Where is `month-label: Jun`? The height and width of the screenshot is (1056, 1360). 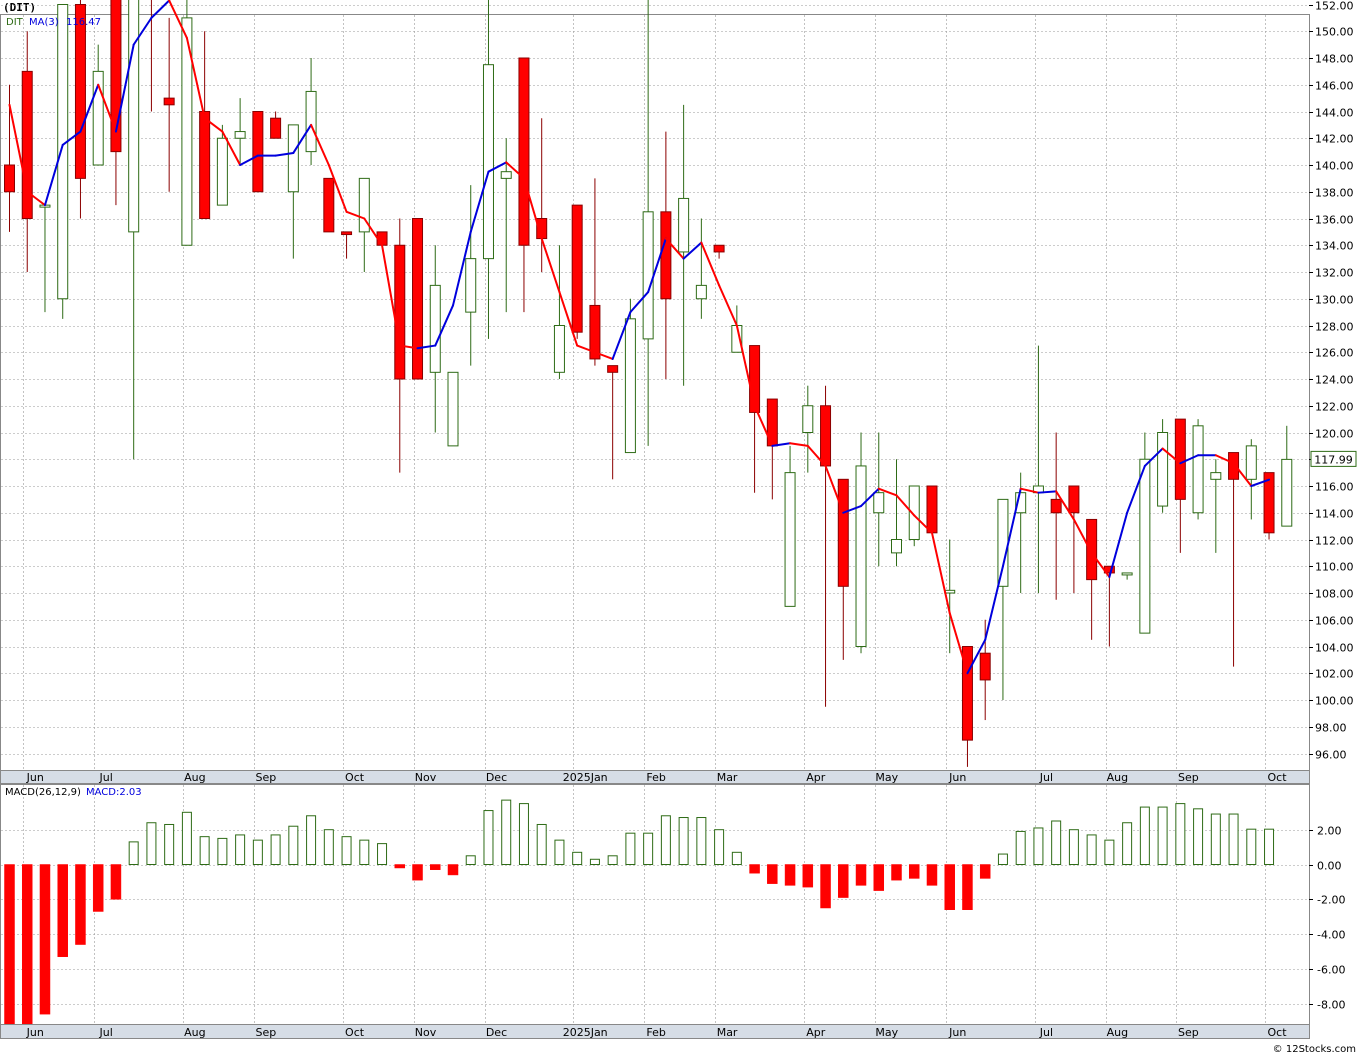
month-label: Jun is located at coordinates (35, 777).